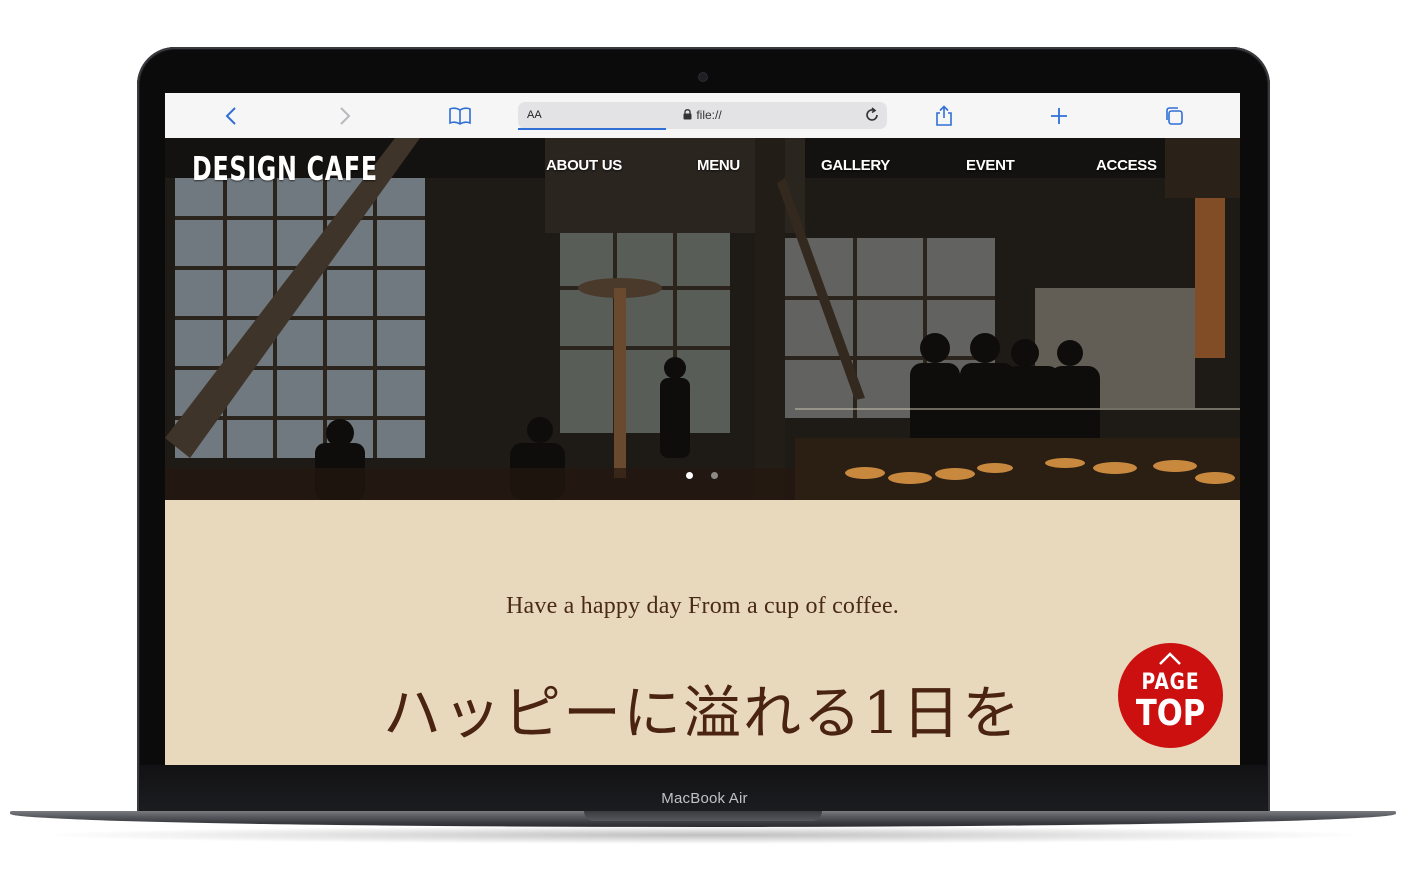 This screenshot has width=1409, height=896. I want to click on forward-button, so click(345, 116).